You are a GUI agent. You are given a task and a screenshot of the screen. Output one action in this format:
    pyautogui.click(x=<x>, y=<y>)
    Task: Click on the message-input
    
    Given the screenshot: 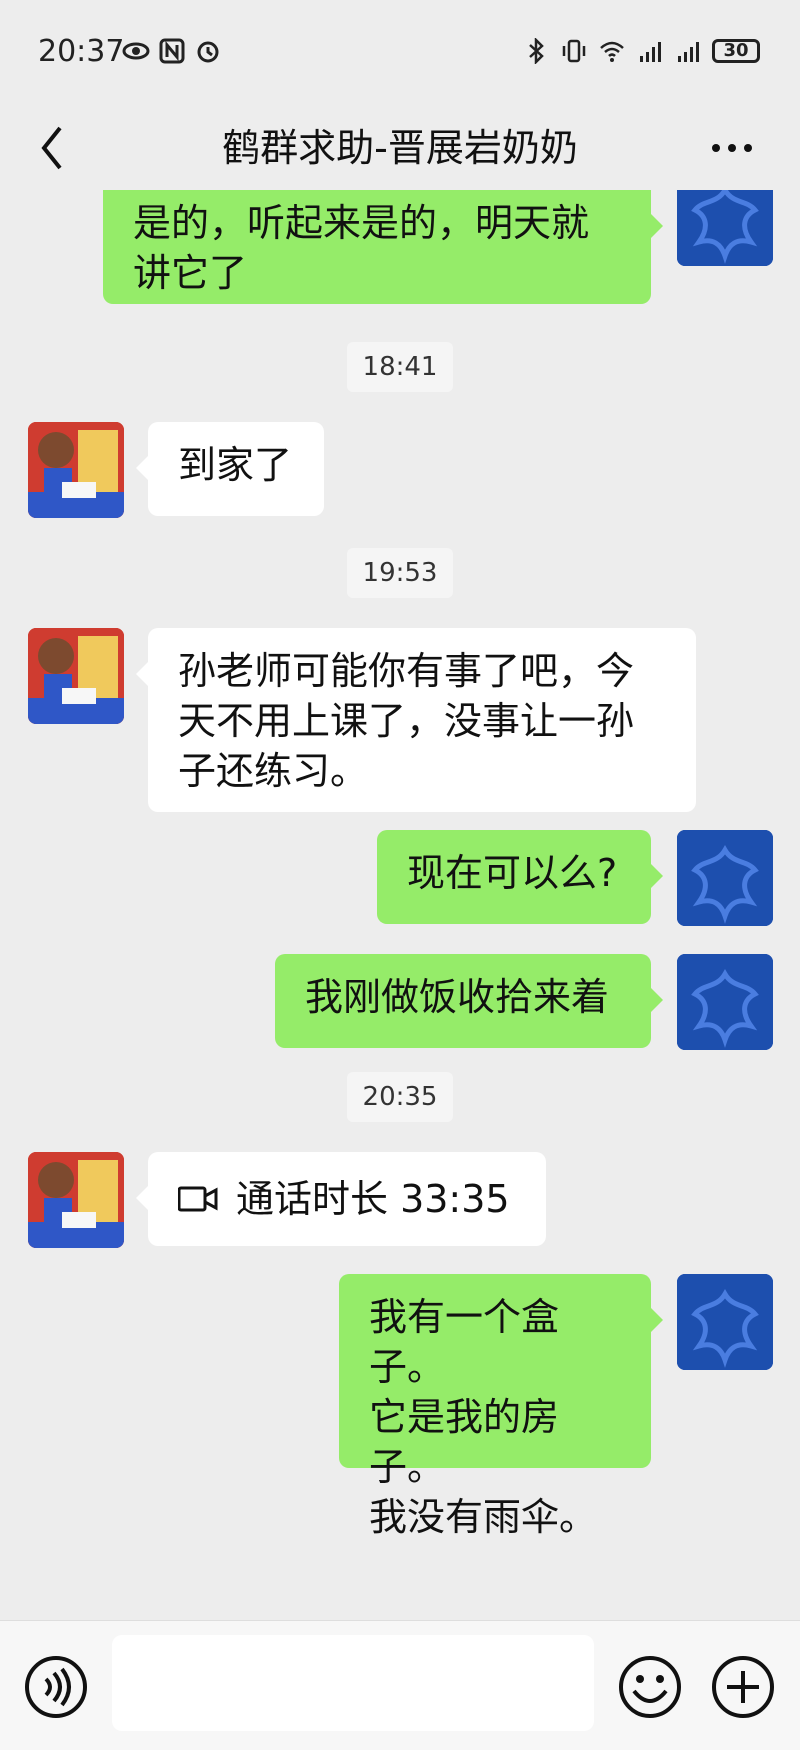 What is the action you would take?
    pyautogui.click(x=353, y=1683)
    